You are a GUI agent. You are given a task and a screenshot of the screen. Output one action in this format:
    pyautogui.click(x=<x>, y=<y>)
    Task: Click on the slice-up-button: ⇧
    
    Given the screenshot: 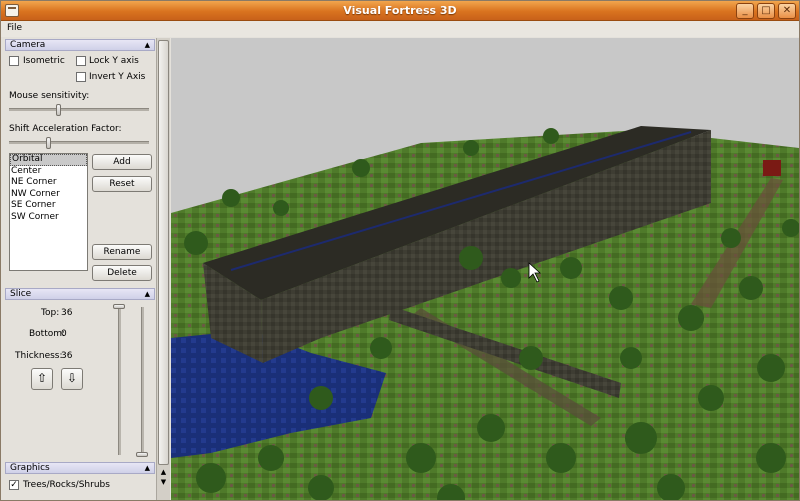 What is the action you would take?
    pyautogui.click(x=42, y=379)
    